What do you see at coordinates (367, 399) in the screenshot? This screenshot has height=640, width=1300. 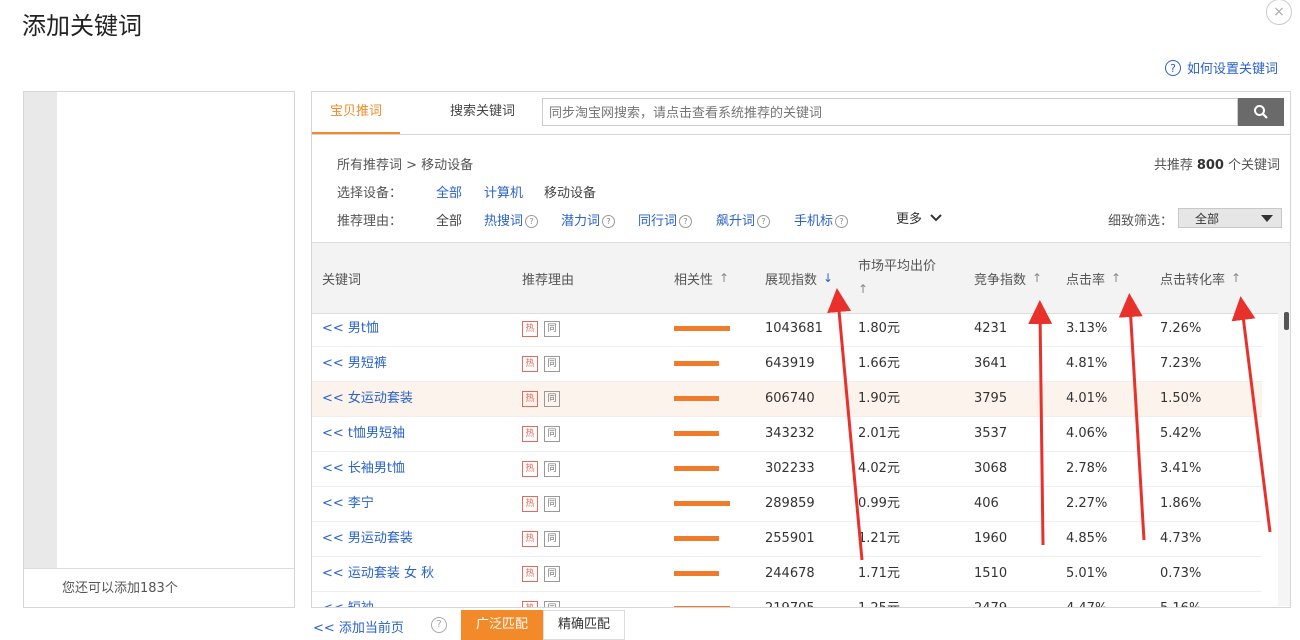 I see `keyword-link: << 女运动套装` at bounding box center [367, 399].